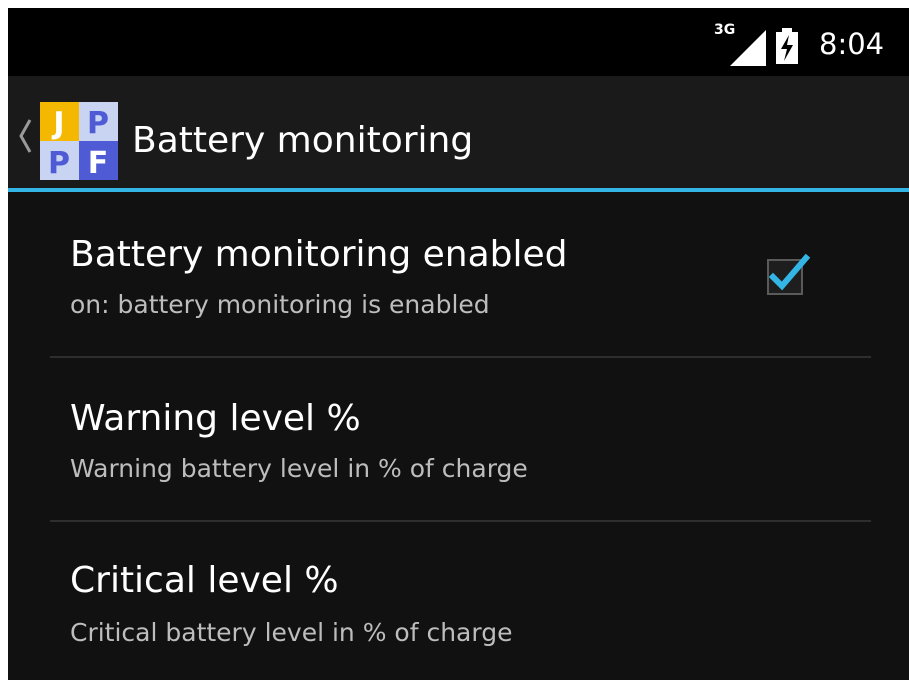 This screenshot has width=909, height=680. I want to click on checkbox-checked-icon, so click(788, 274).